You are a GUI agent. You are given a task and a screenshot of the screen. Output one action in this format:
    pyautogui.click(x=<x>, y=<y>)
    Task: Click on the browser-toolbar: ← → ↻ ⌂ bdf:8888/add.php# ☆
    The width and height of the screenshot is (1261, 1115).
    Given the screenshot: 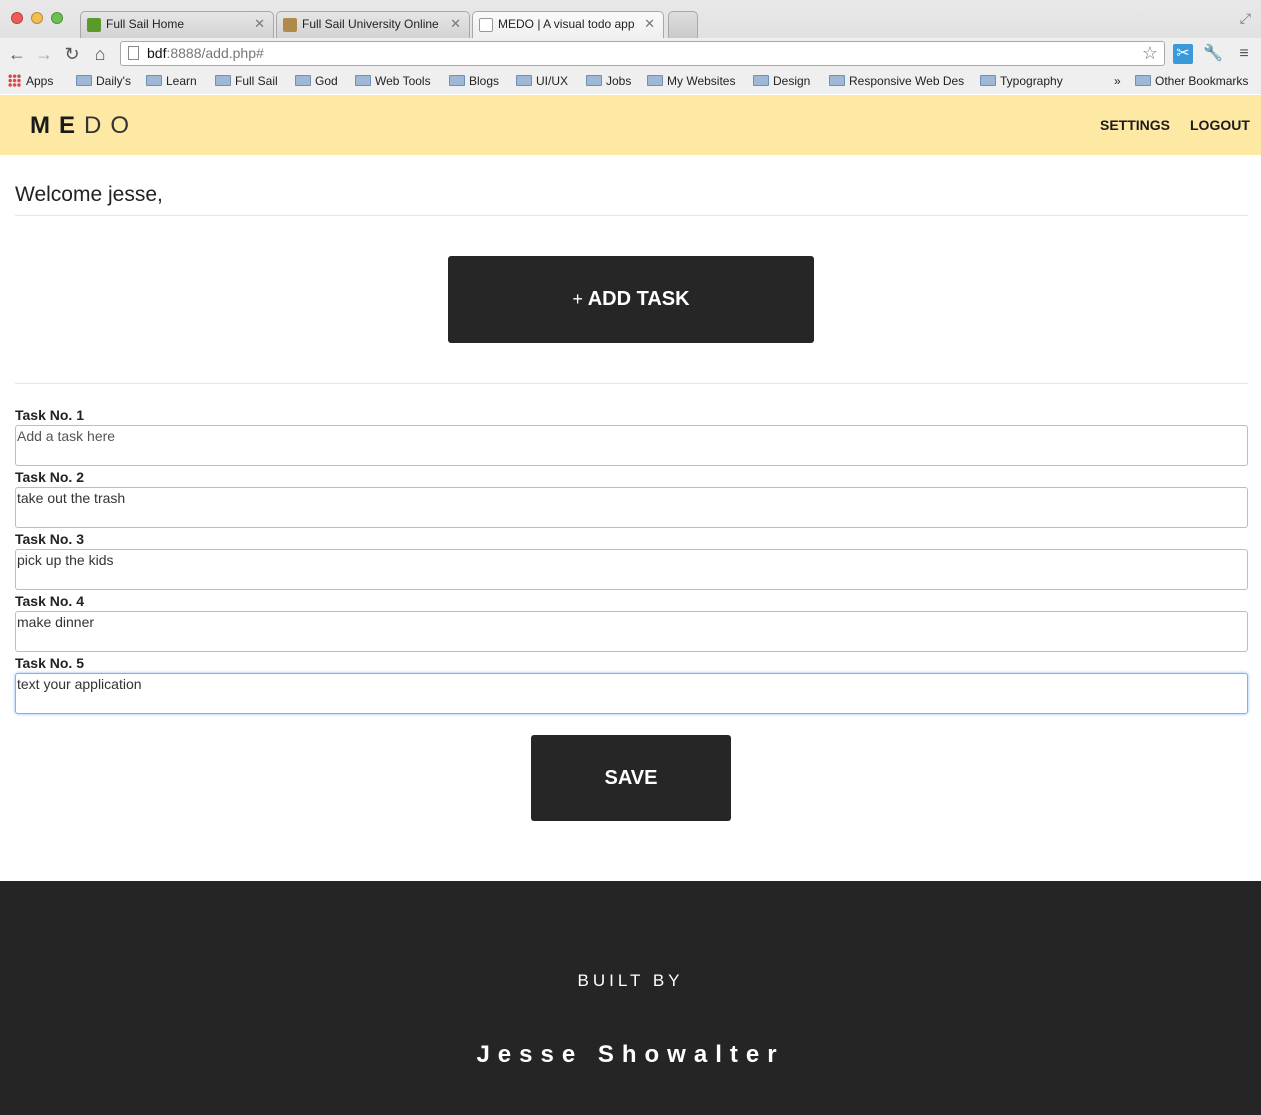 What is the action you would take?
    pyautogui.click(x=630, y=54)
    